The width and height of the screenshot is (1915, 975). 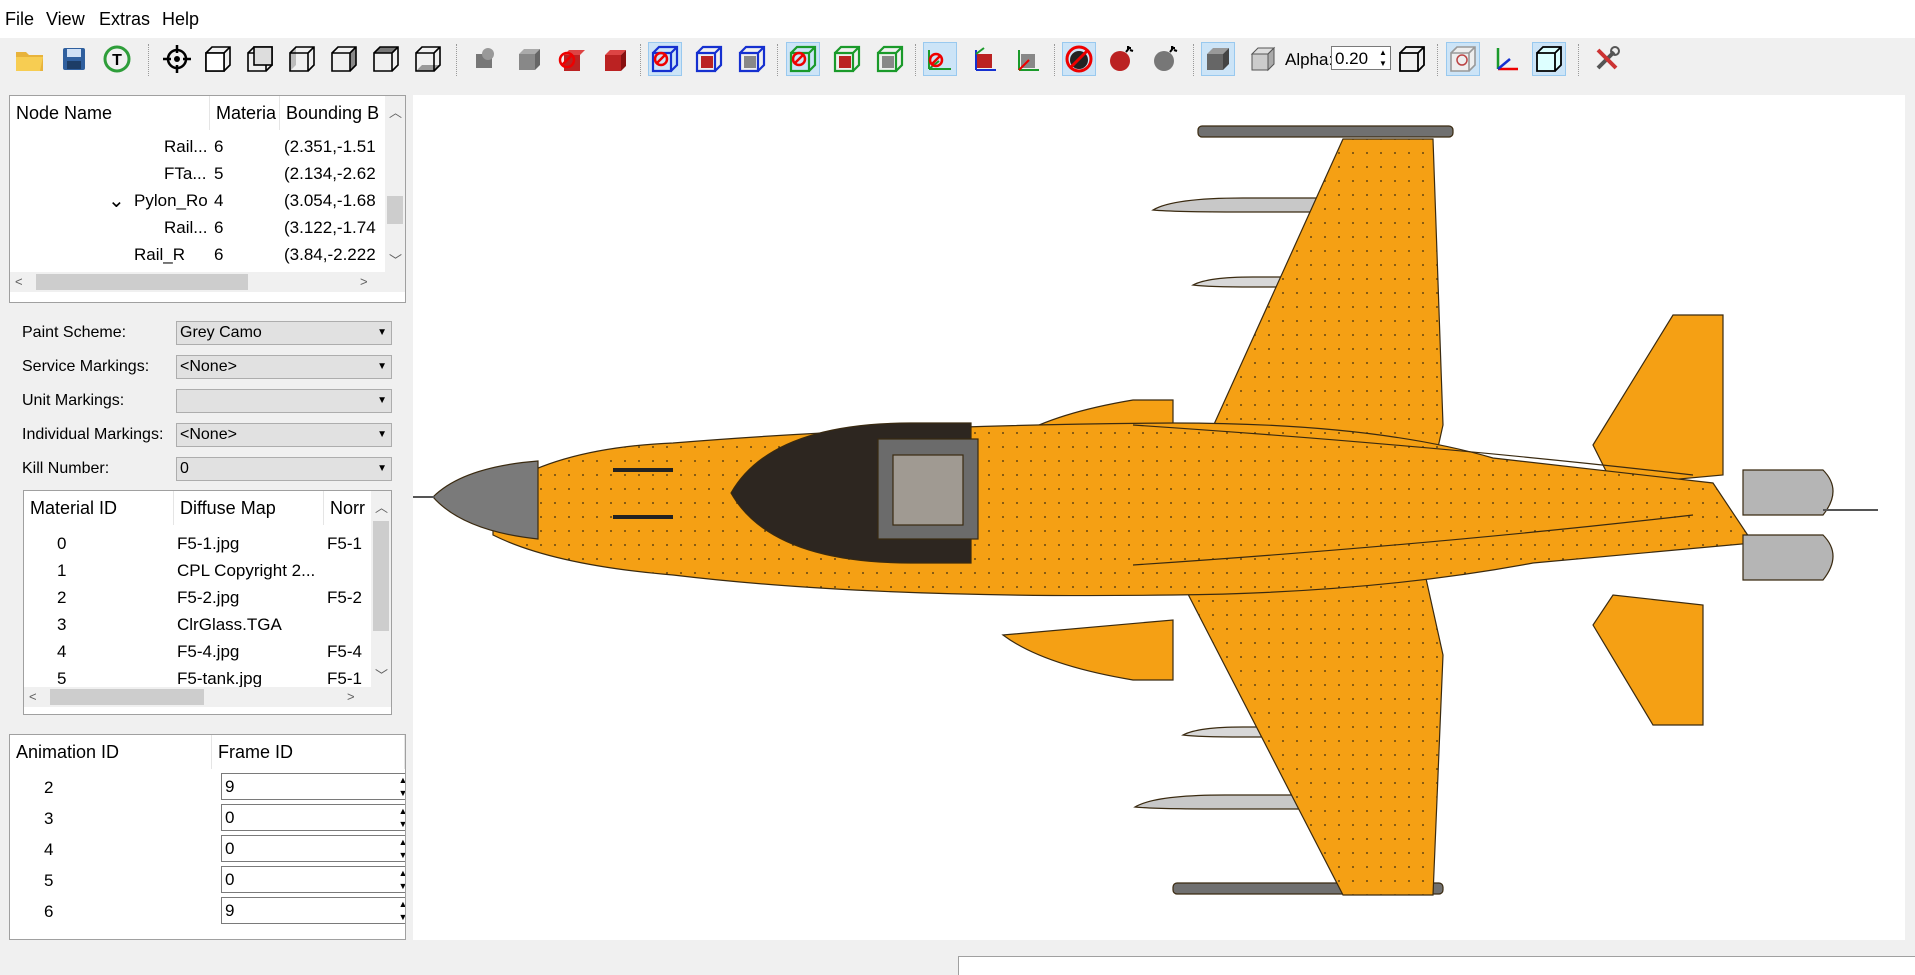 I want to click on center-view-icon, so click(x=177, y=59).